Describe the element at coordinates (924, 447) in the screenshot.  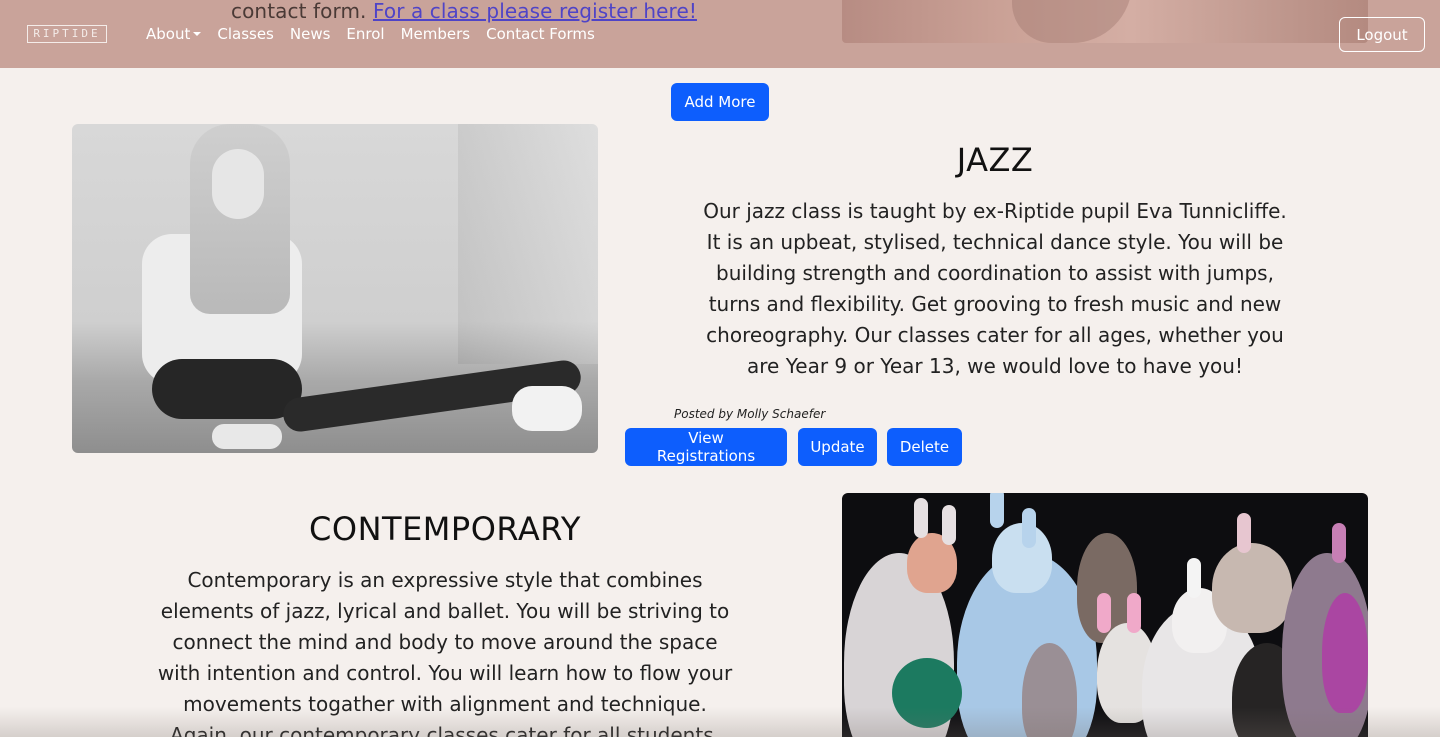
I see `delete-button: Delete` at that location.